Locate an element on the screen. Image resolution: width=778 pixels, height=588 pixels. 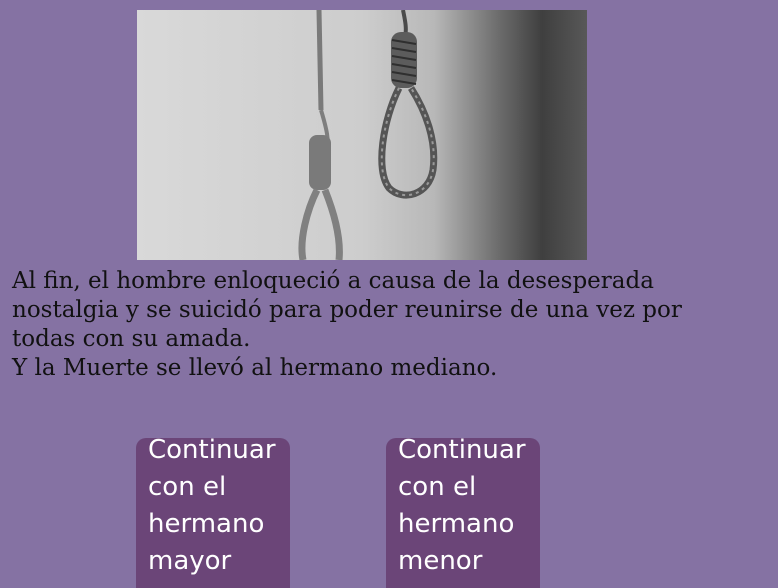
story-paragraph: Y la Muerte se llevó al hermano mediano. is located at coordinates (255, 368).